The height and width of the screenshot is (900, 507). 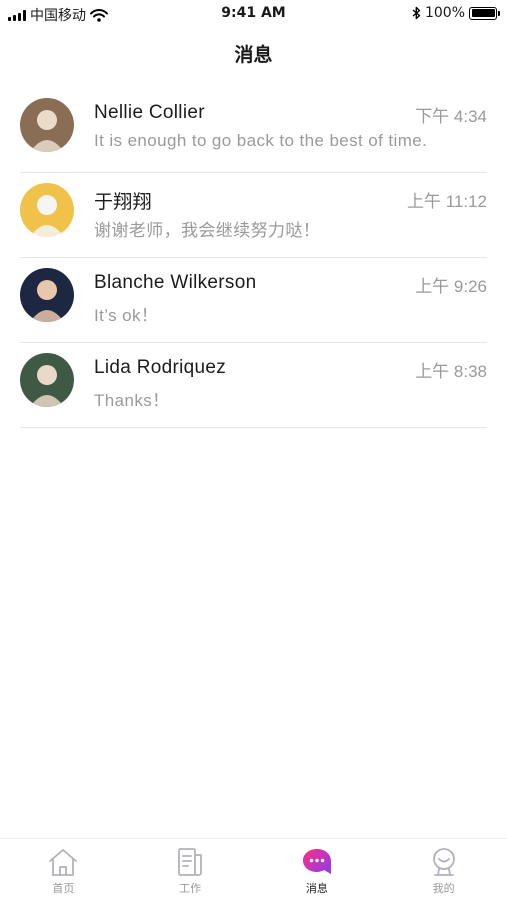 What do you see at coordinates (444, 13) in the screenshot?
I see `battery-percent: 100%` at bounding box center [444, 13].